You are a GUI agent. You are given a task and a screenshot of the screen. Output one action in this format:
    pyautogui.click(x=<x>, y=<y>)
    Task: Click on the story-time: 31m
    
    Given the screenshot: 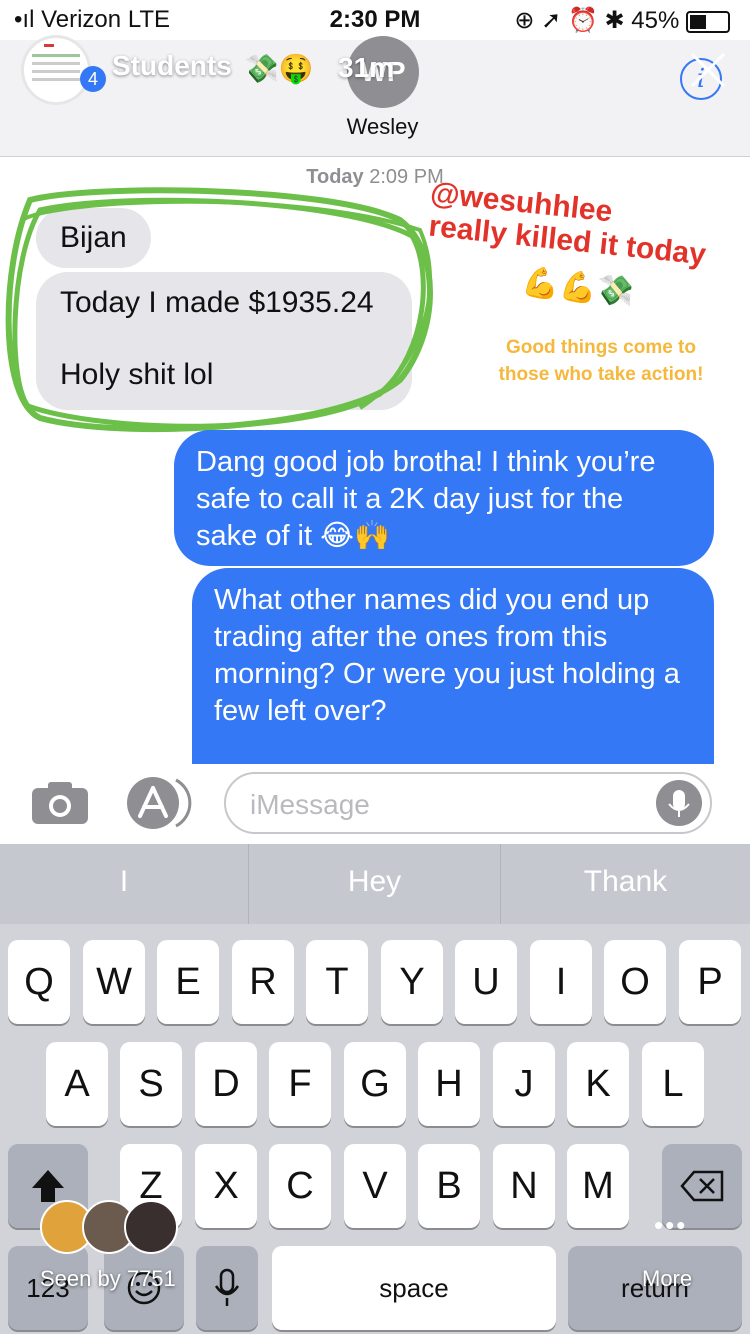 What is the action you would take?
    pyautogui.click(x=366, y=67)
    